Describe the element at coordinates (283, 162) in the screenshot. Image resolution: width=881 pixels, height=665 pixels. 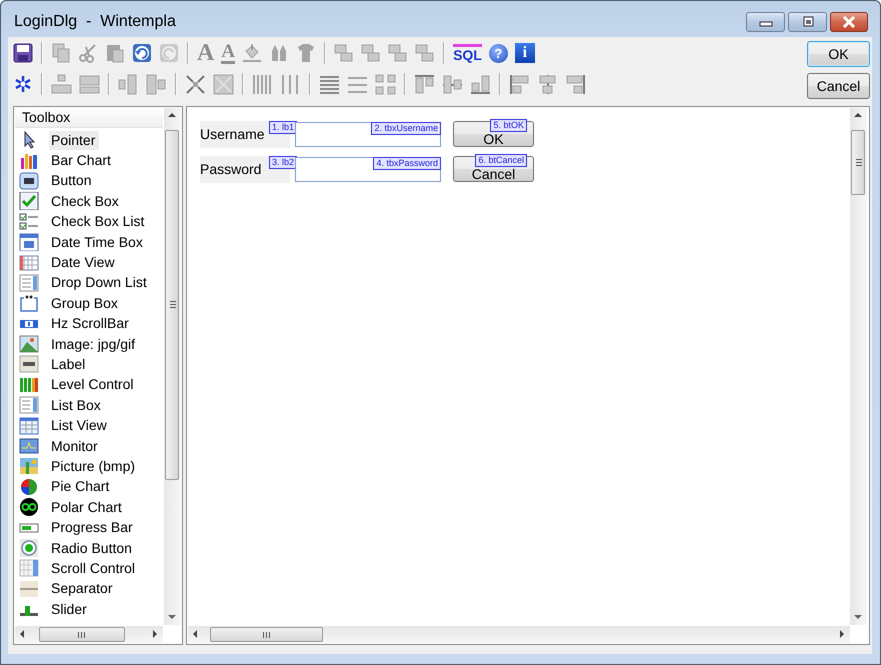
I see `control-name-tooltip: 3. lb2` at that location.